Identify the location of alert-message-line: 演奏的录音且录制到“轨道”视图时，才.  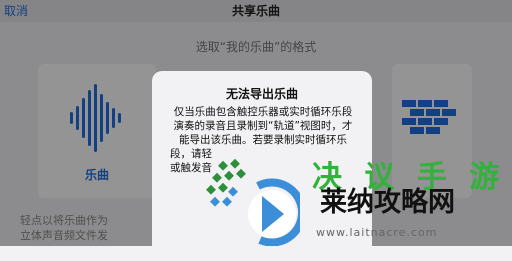
(263, 126).